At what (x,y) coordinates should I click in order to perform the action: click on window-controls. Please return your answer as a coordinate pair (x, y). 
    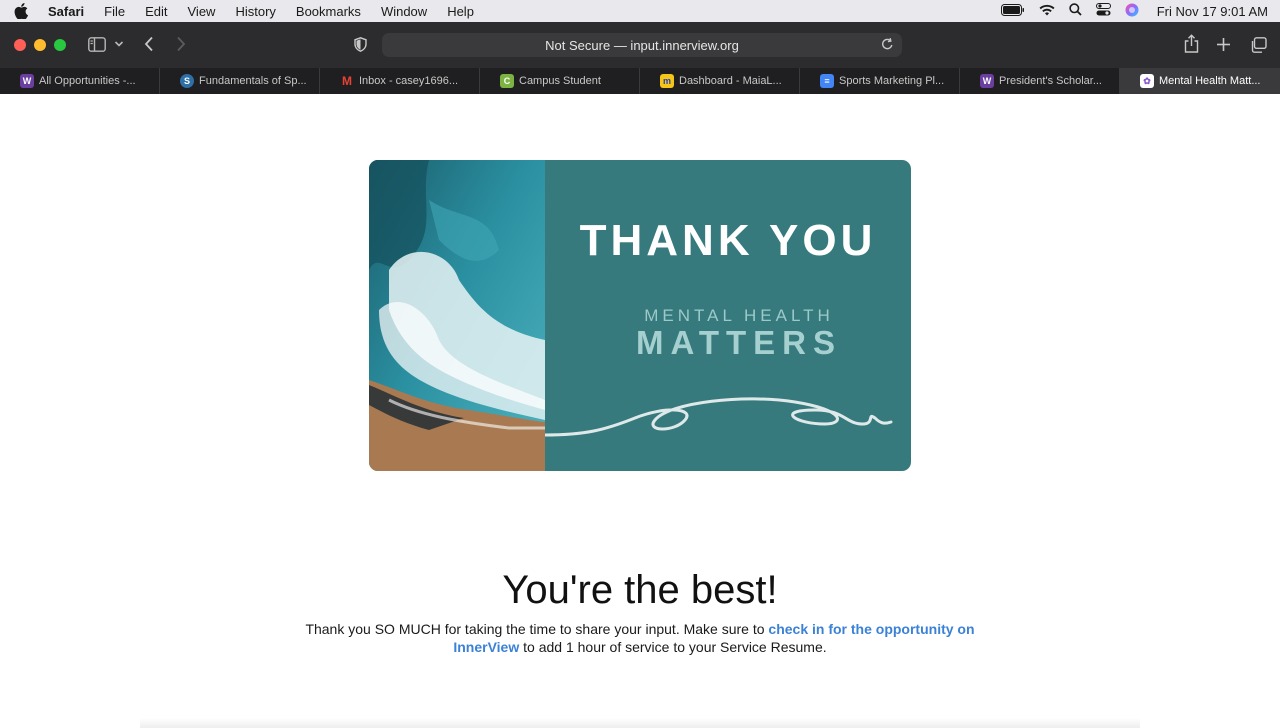
    Looking at the image, I should click on (40, 45).